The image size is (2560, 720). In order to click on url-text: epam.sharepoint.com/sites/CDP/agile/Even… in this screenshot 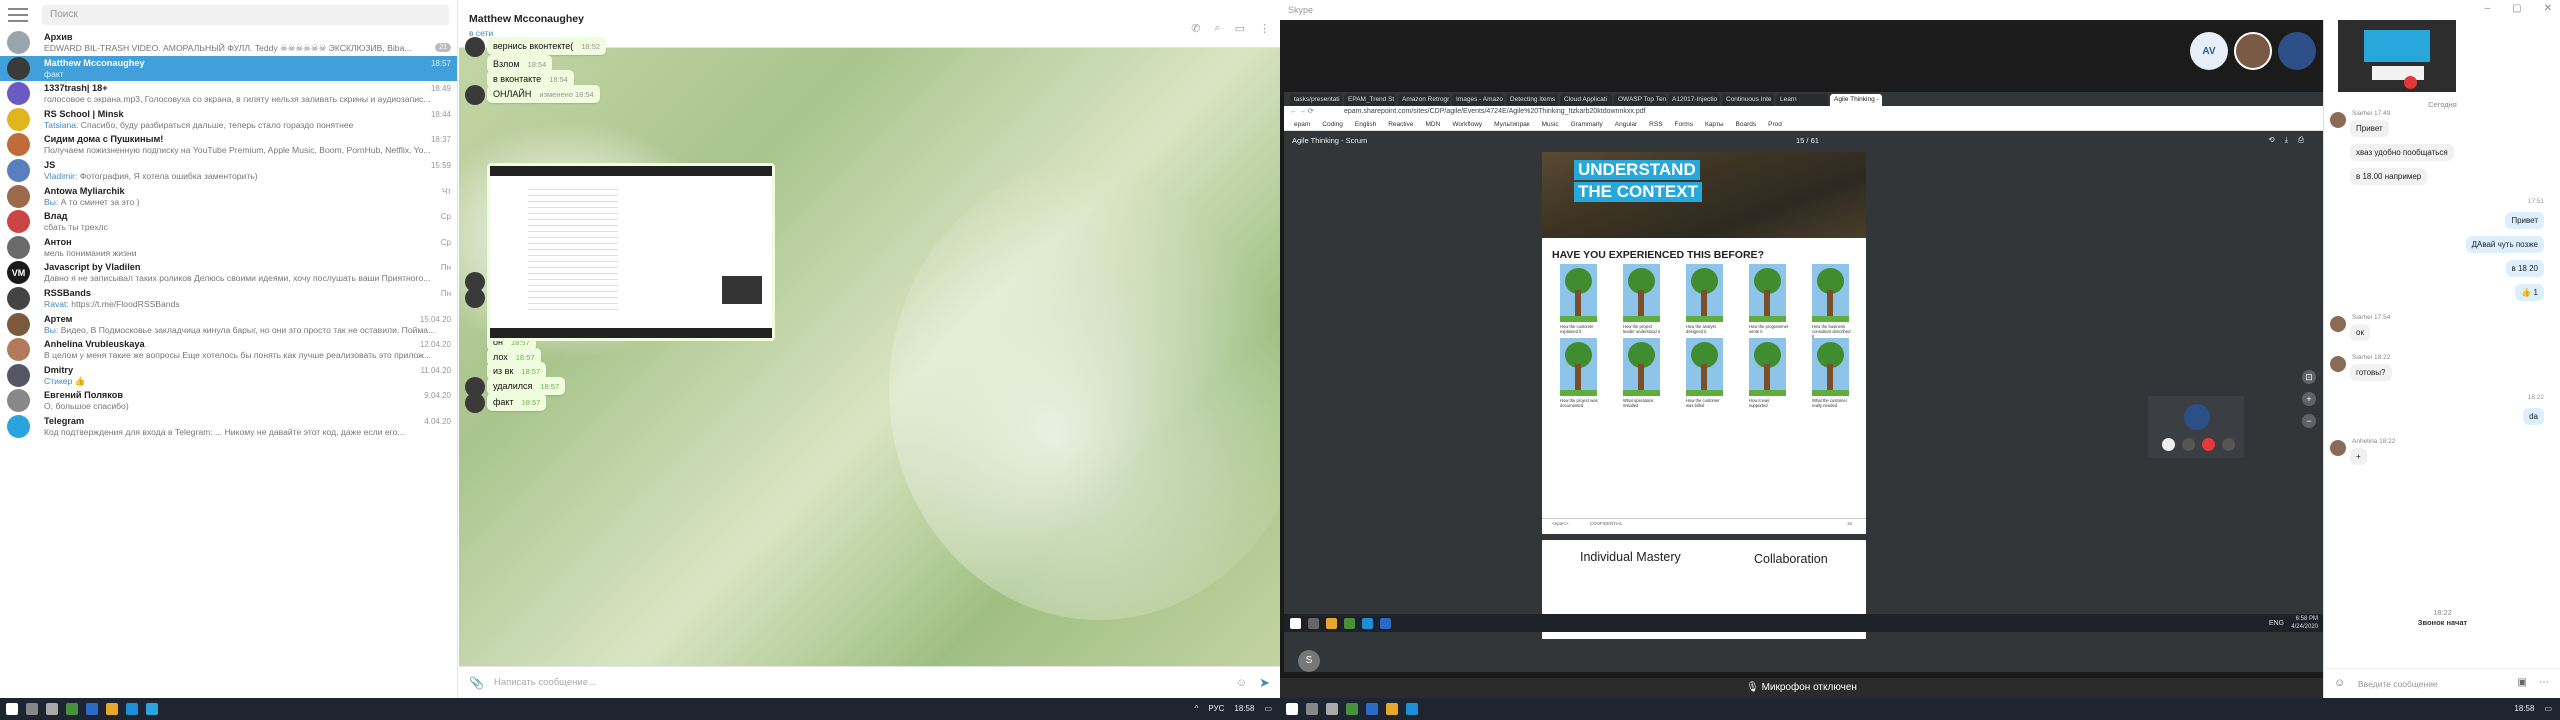, I will do `click(1495, 111)`.